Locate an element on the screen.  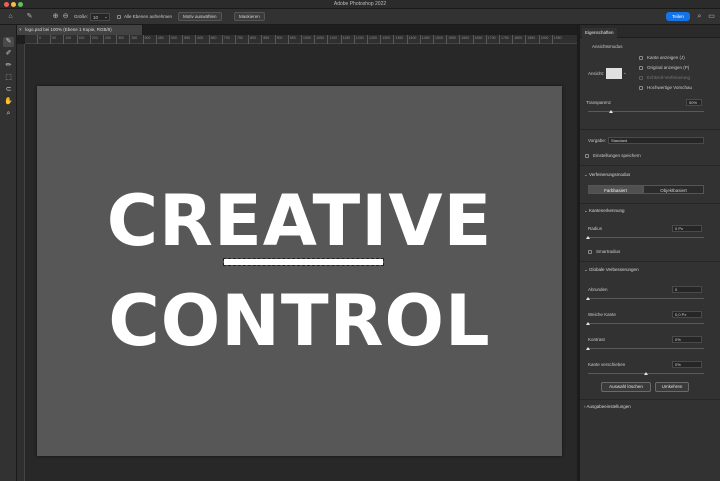
select-subject-button: Motiv auswählen is located at coordinates (200, 16).